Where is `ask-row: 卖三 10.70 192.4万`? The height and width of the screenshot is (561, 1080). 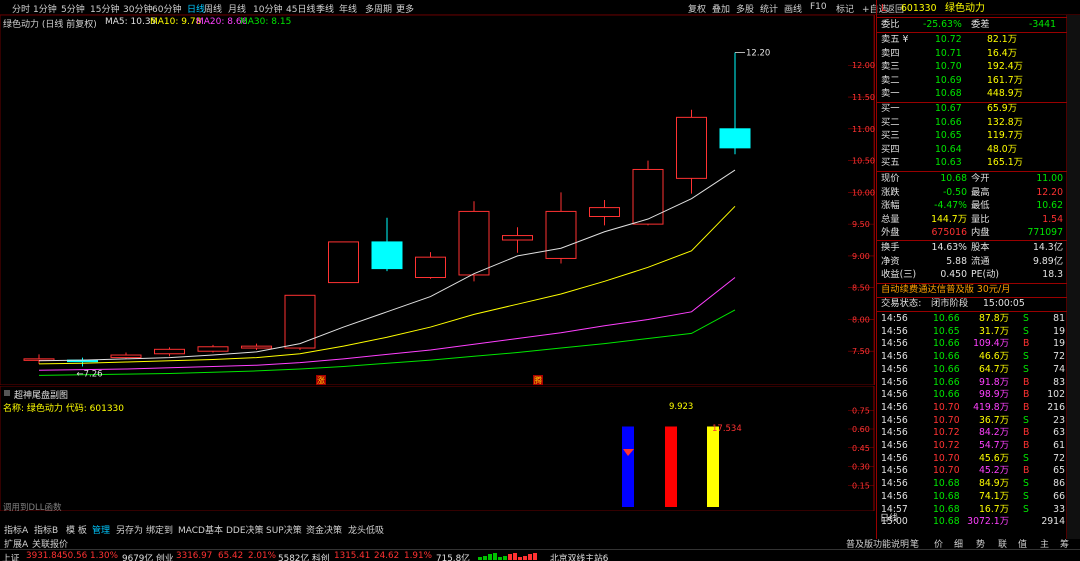
ask-row: 卖三 10.70 192.4万 is located at coordinates (972, 67).